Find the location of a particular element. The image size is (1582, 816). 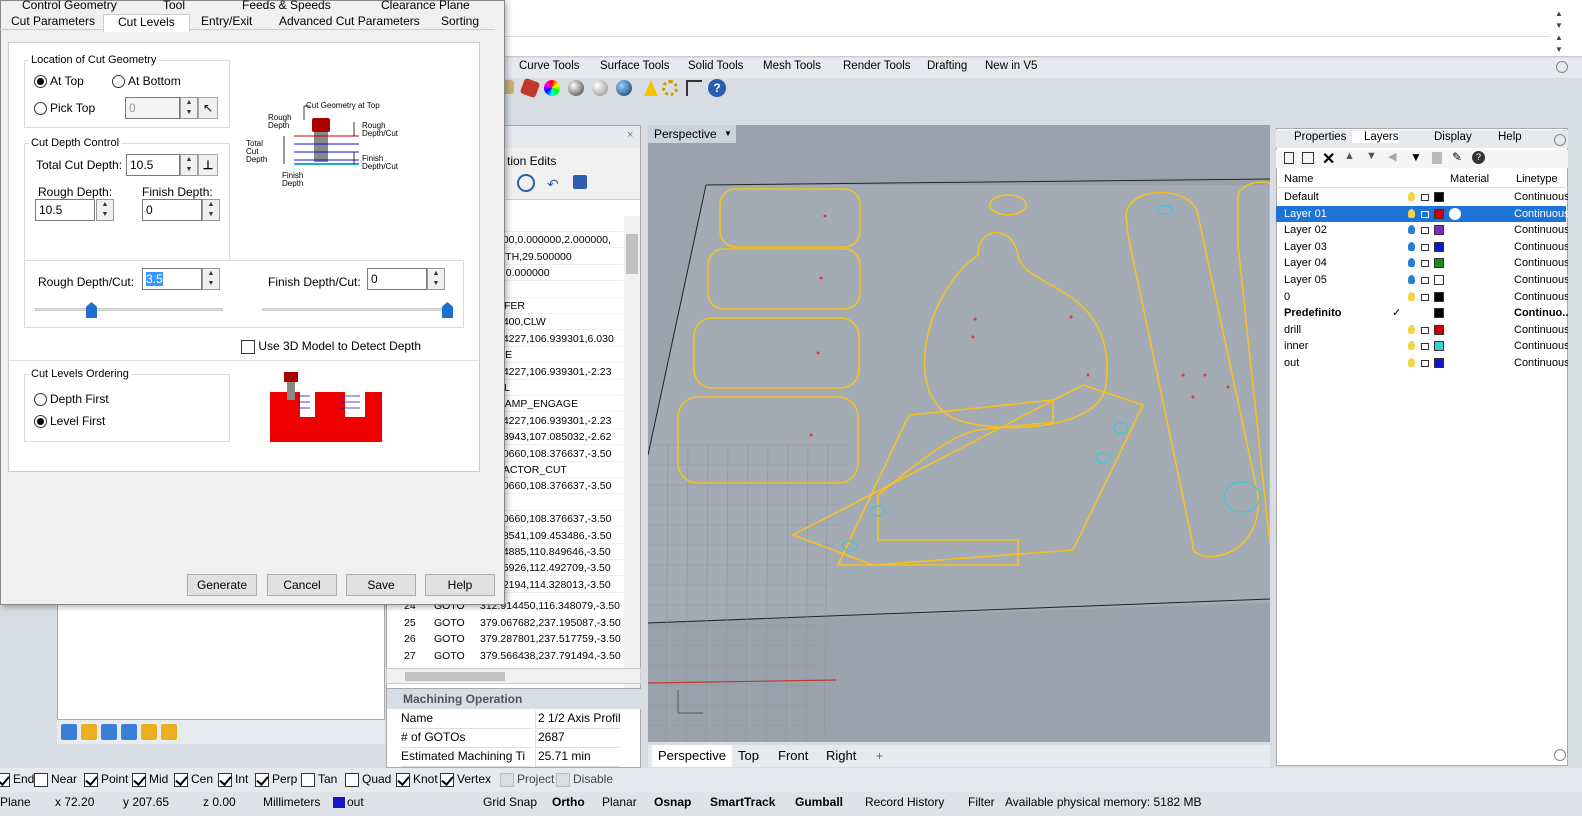

tab-sorting: Sorting is located at coordinates (460, 21).